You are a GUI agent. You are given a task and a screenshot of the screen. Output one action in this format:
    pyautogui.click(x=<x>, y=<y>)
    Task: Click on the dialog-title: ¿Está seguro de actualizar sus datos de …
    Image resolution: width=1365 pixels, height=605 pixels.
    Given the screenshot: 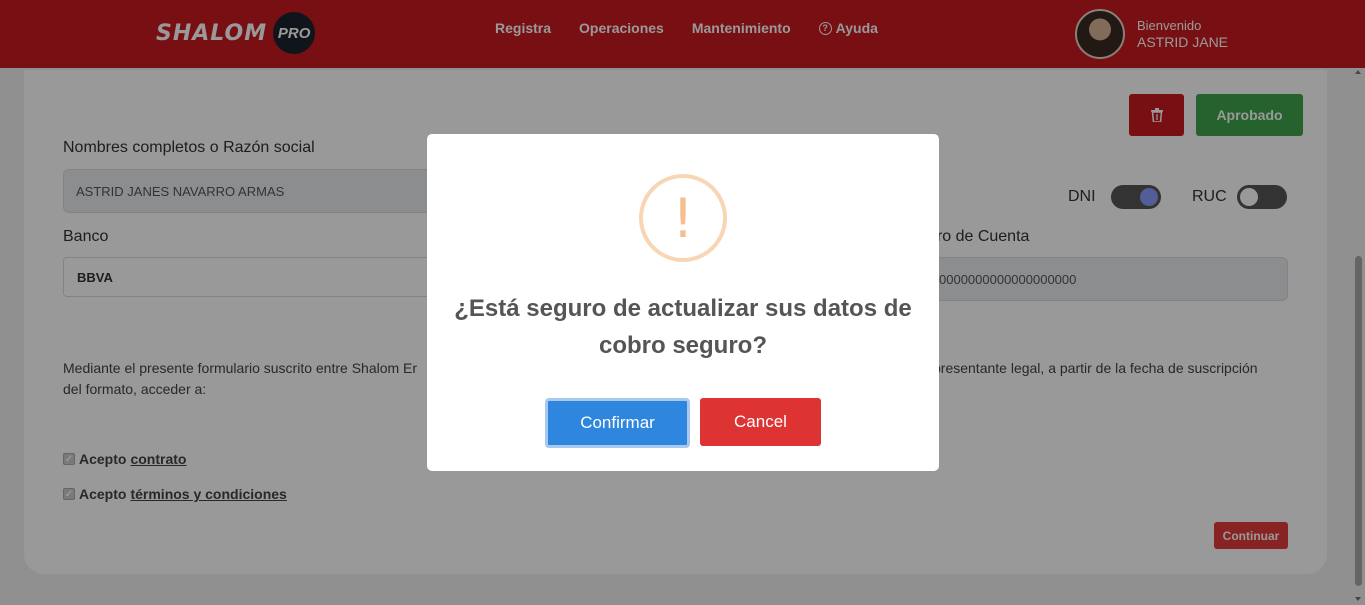 What is the action you would take?
    pyautogui.click(x=683, y=327)
    